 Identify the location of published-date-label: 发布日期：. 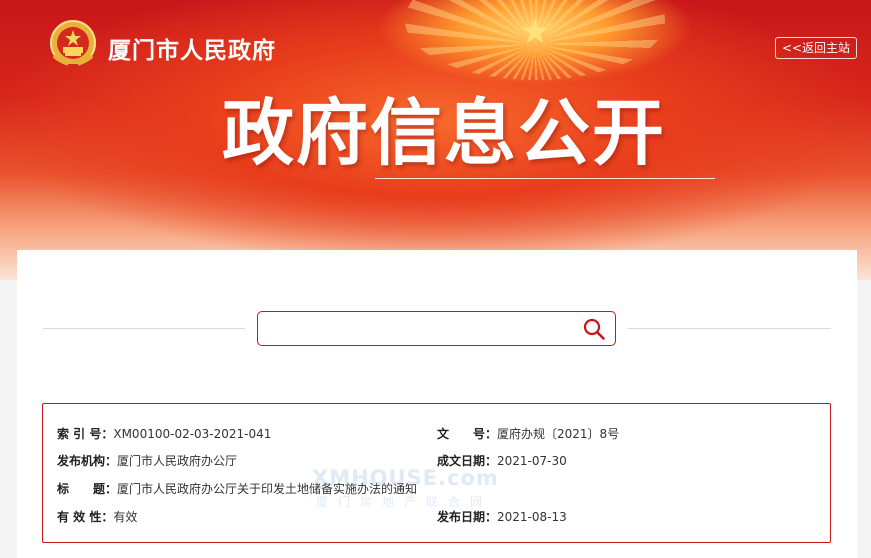
(467, 517).